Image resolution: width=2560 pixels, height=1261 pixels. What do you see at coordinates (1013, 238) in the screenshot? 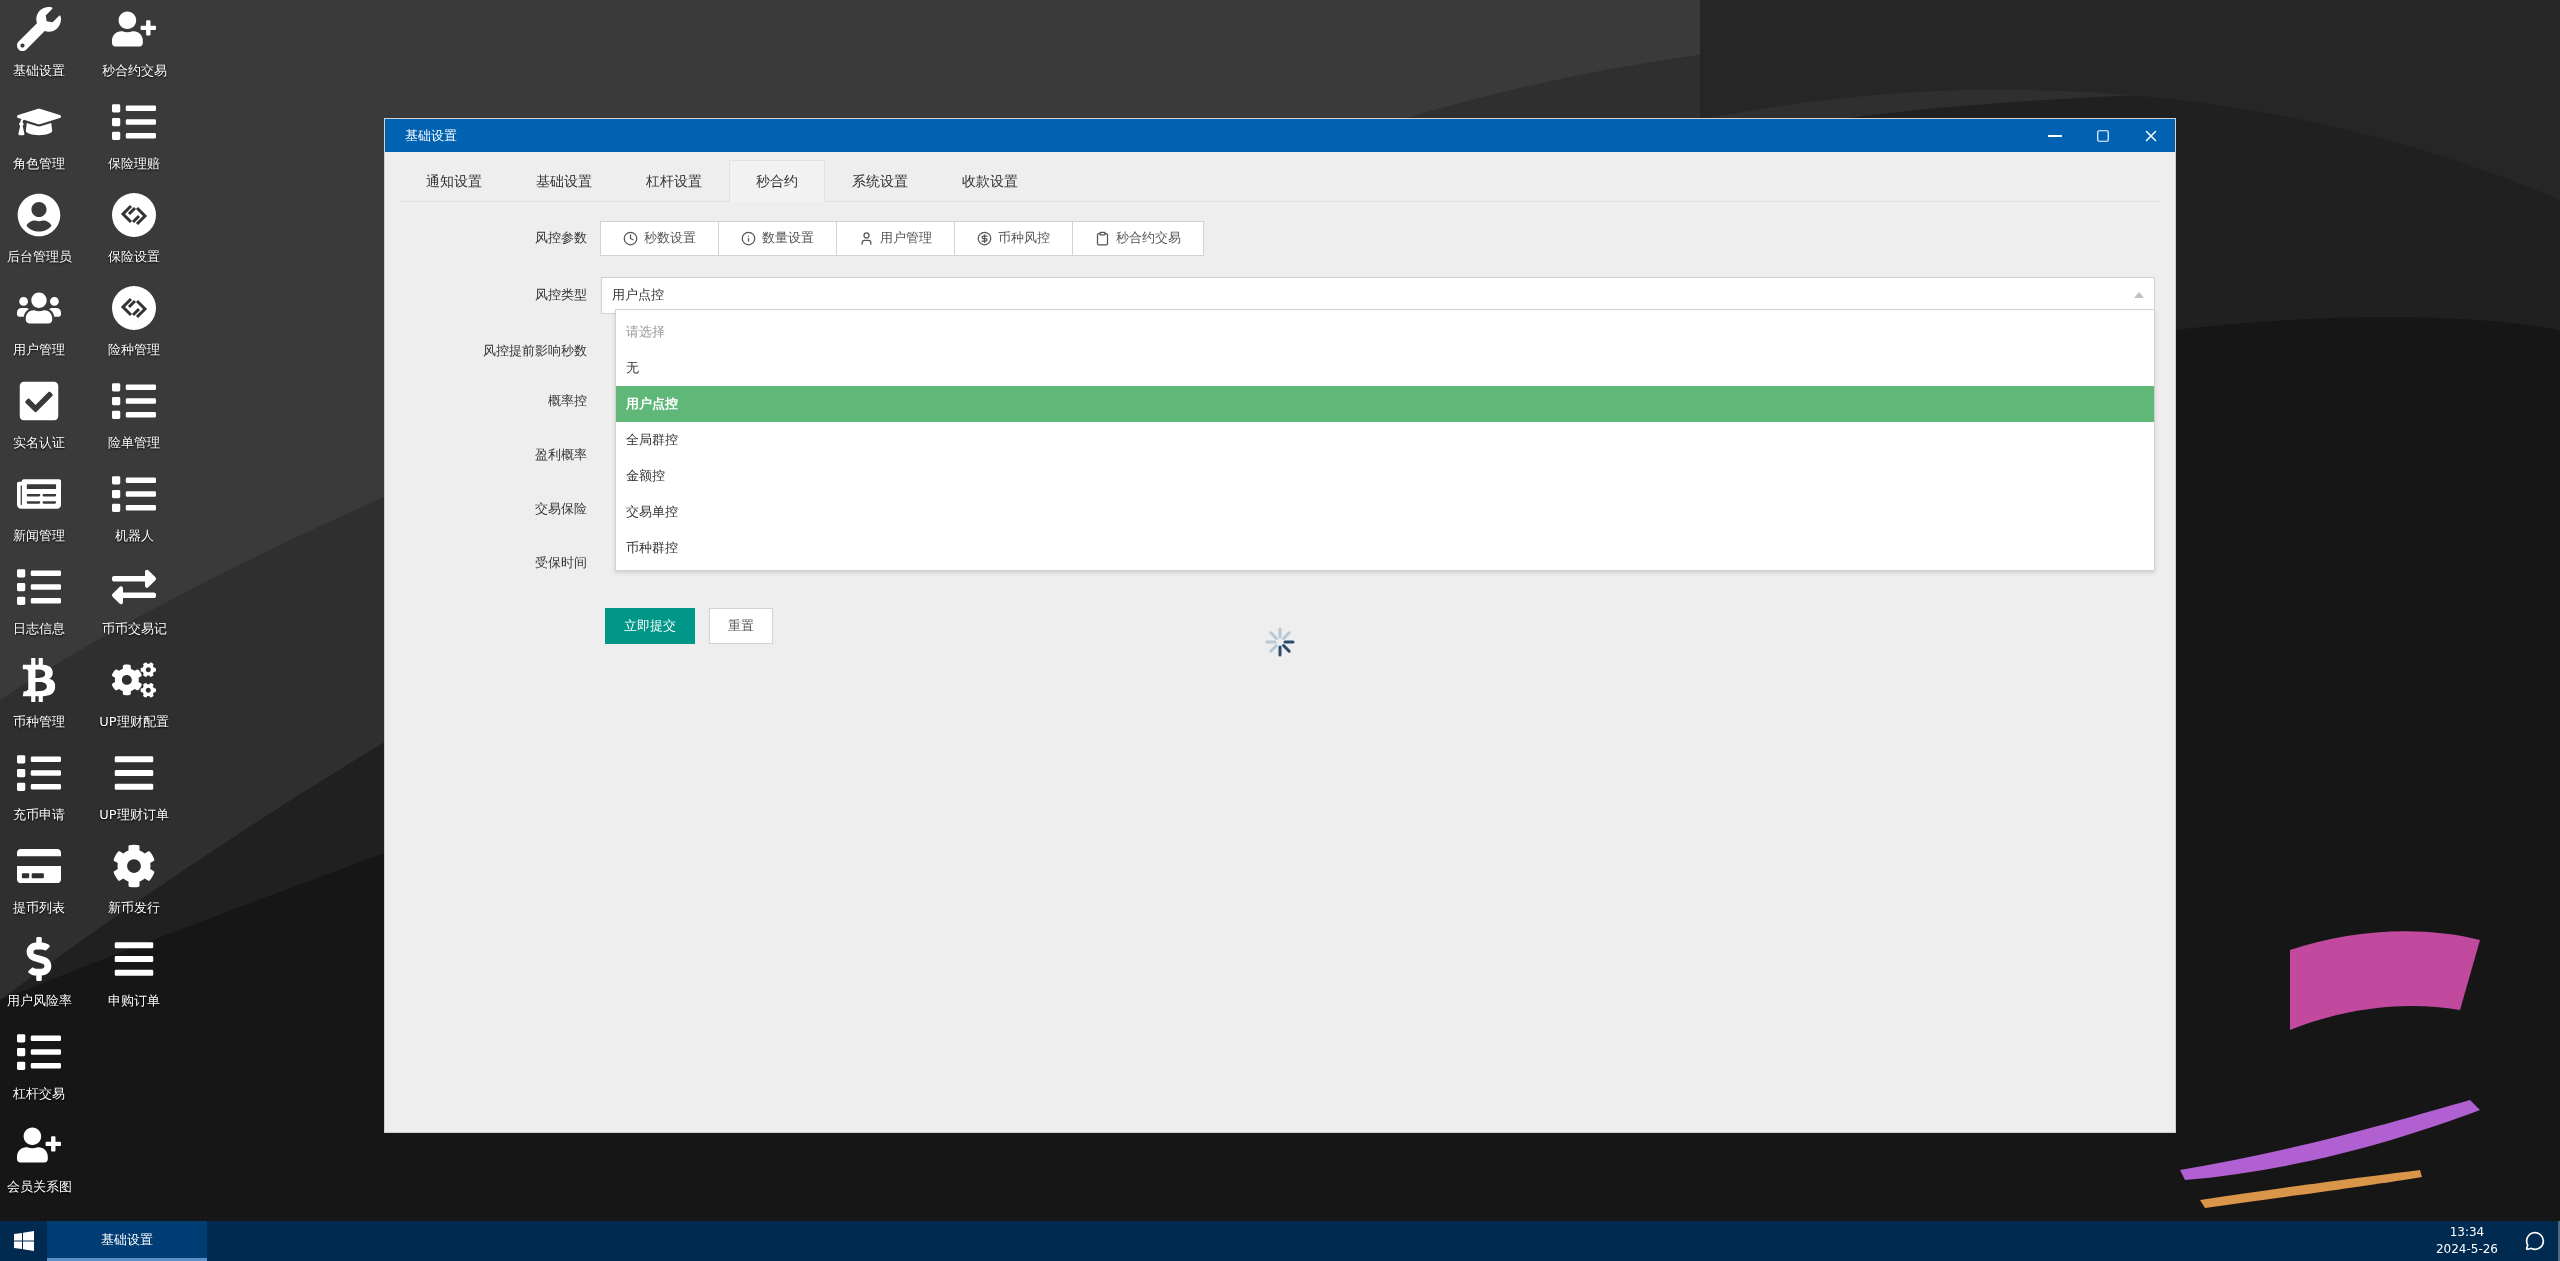
I see `segment-button: 币种风控` at bounding box center [1013, 238].